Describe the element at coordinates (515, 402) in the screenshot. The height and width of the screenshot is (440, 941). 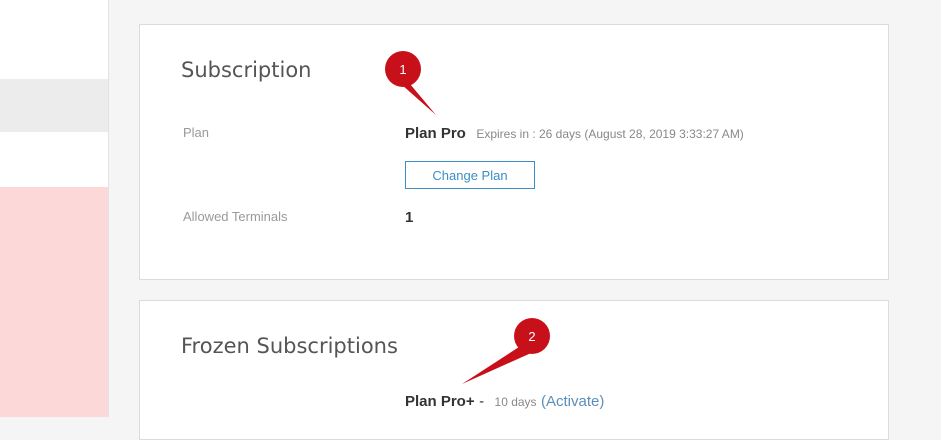
I see `frozen-plan-days: 10 days` at that location.